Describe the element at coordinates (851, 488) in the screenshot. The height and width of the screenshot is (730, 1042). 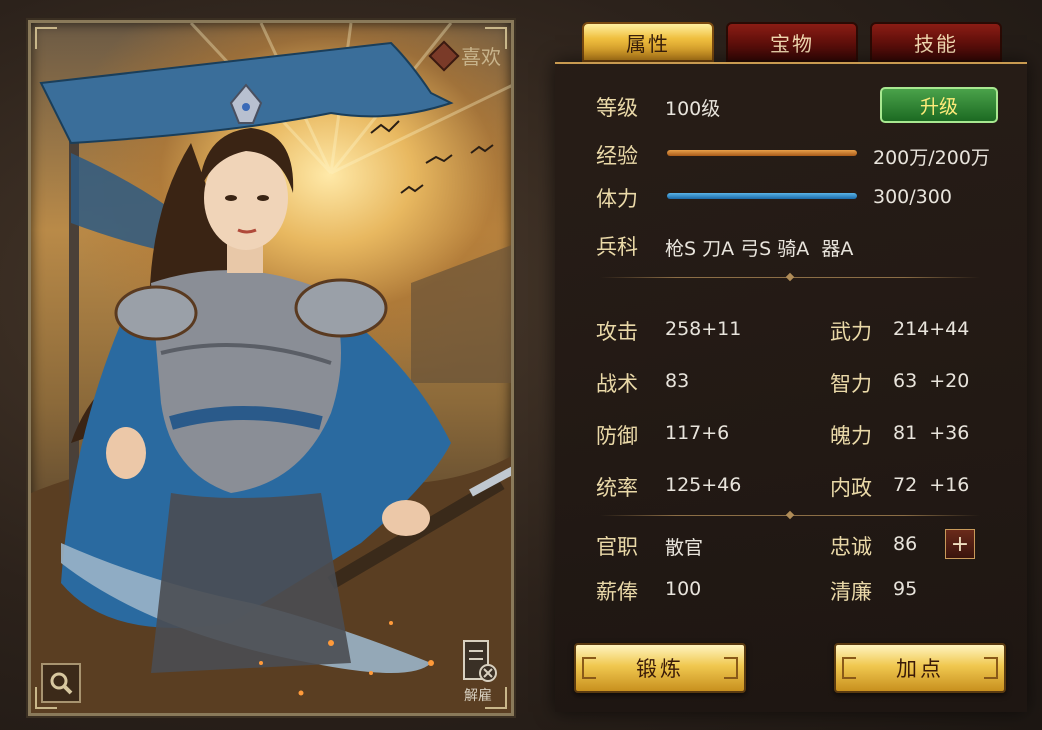
I see `politics-label: 内政` at that location.